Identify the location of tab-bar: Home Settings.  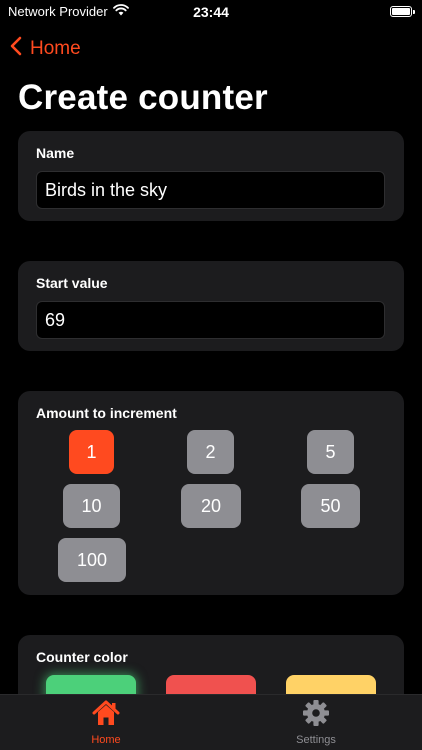
(211, 722).